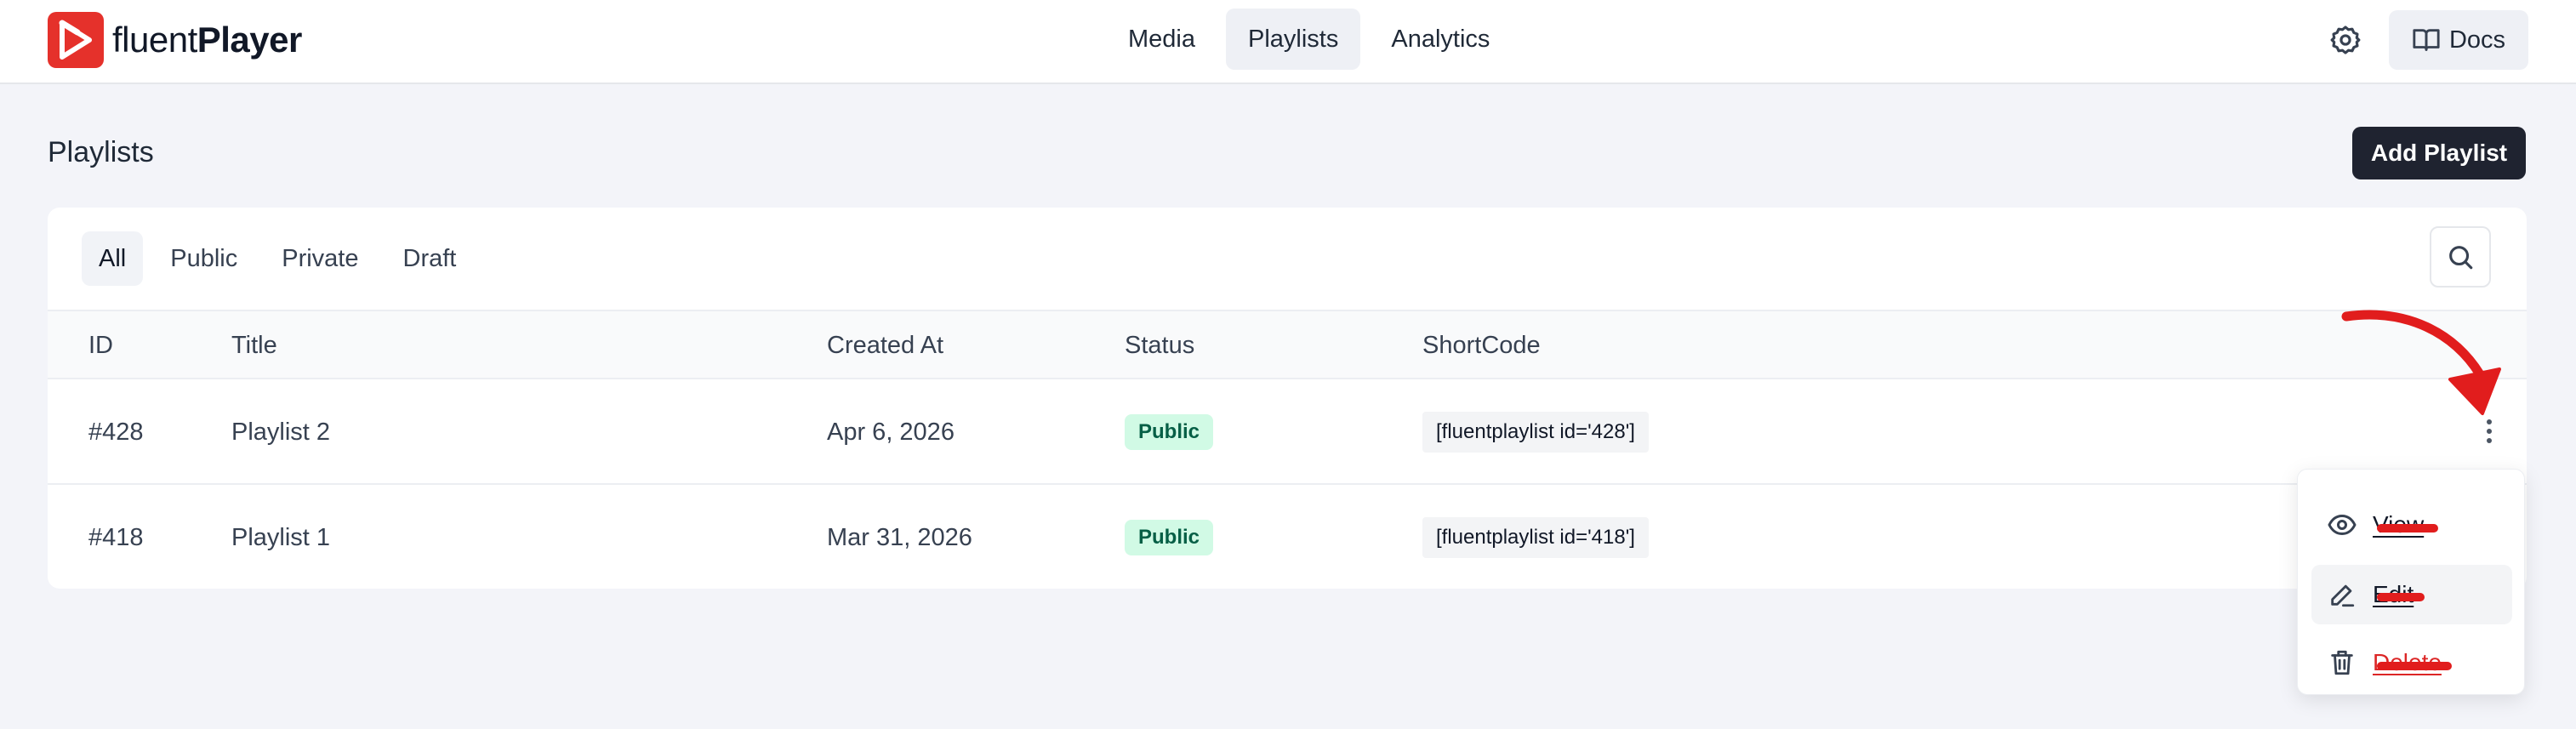  What do you see at coordinates (885, 345) in the screenshot?
I see `column-header-created-at: Created At` at bounding box center [885, 345].